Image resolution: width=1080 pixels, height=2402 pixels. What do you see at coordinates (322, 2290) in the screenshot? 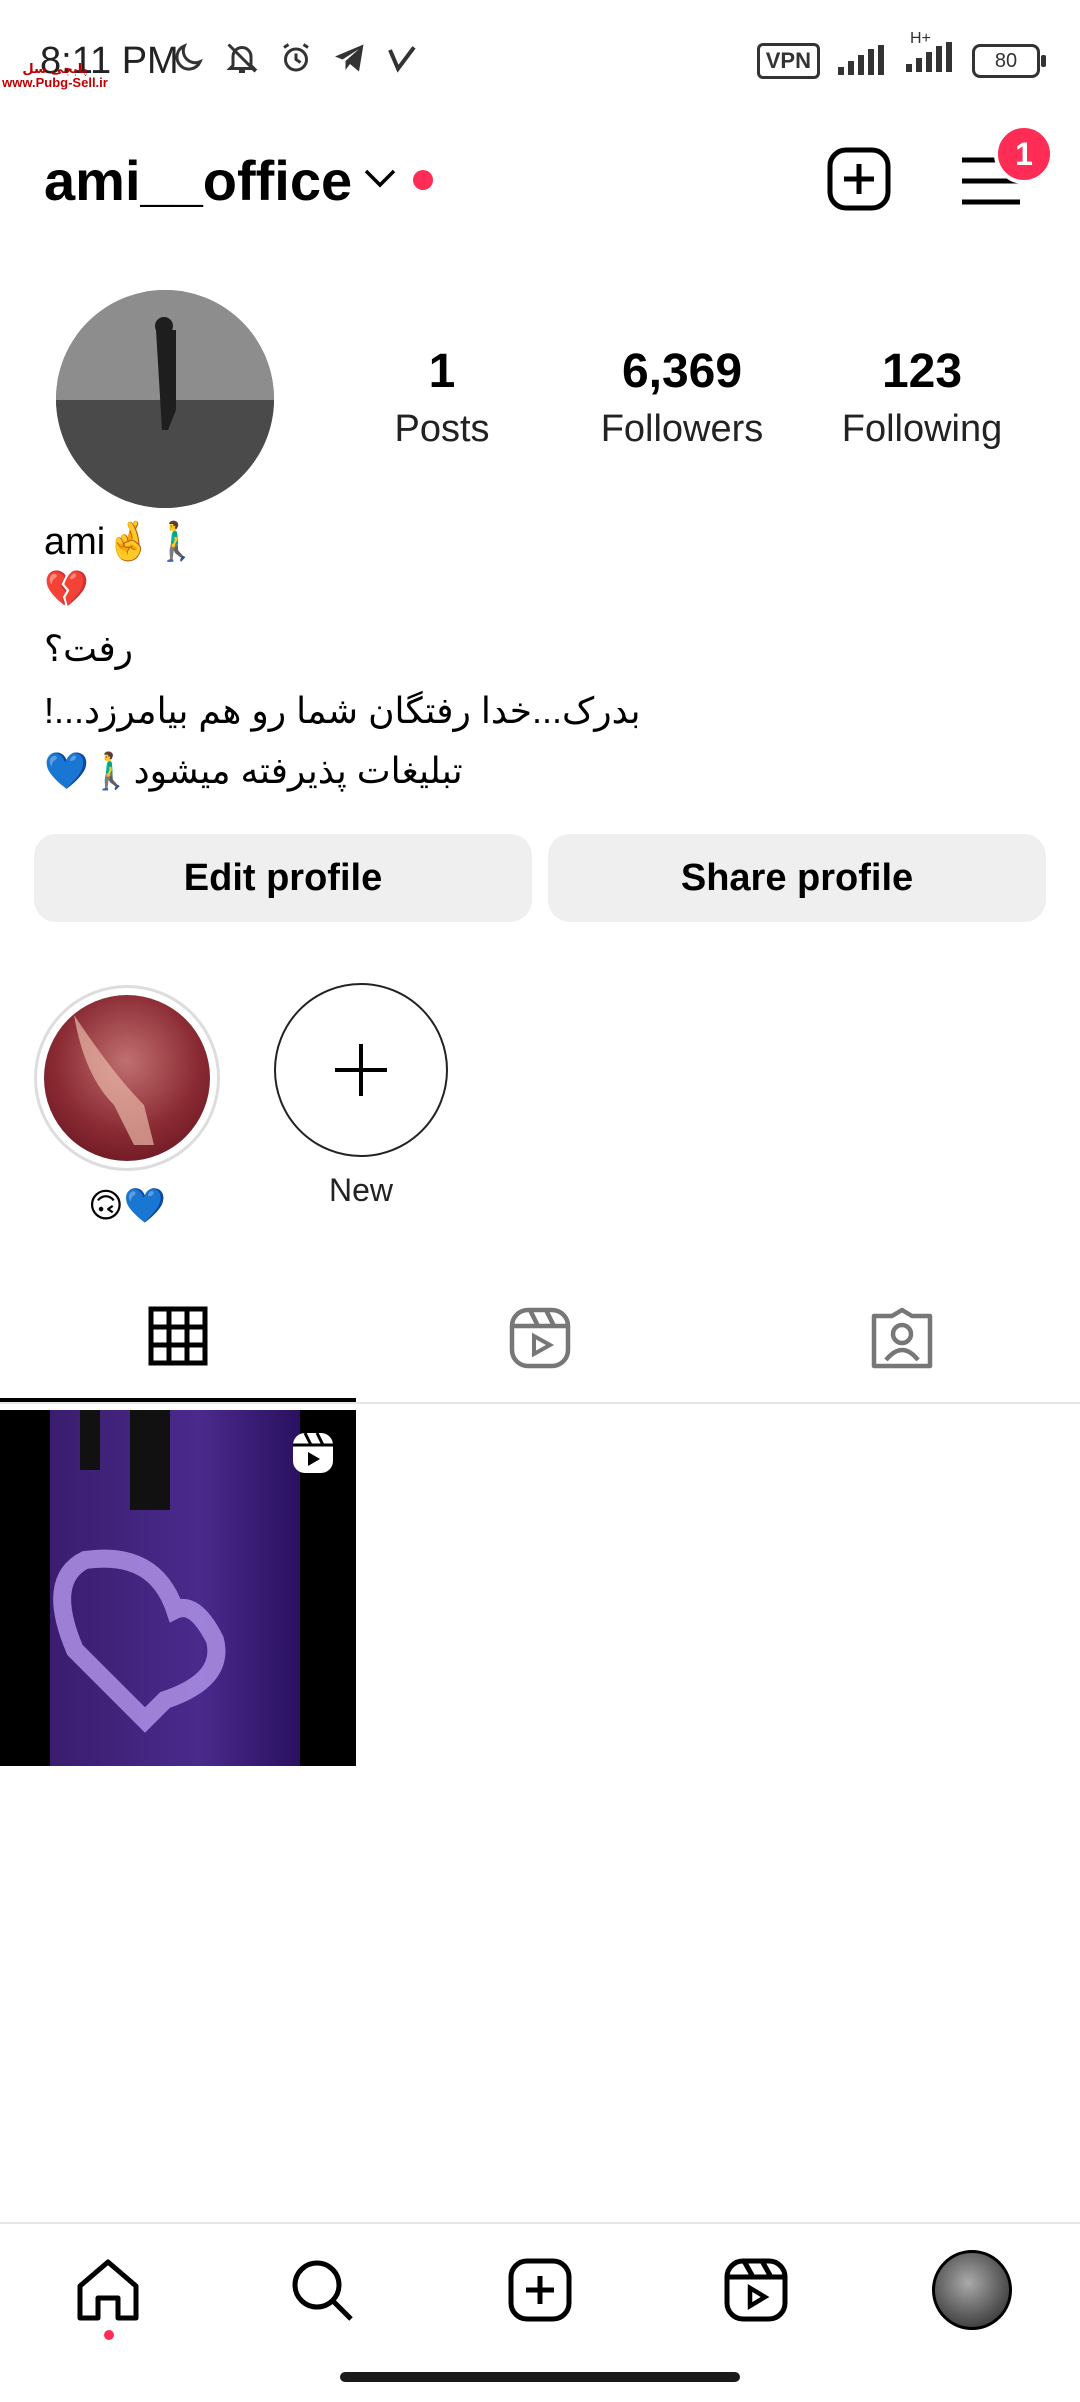
I see `search-icon` at bounding box center [322, 2290].